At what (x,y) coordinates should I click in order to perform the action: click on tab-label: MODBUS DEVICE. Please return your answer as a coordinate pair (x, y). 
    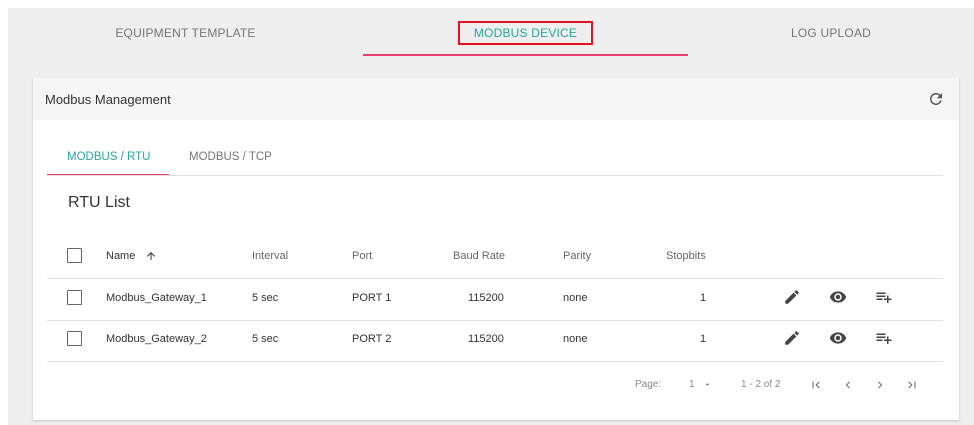
    Looking at the image, I should click on (525, 33).